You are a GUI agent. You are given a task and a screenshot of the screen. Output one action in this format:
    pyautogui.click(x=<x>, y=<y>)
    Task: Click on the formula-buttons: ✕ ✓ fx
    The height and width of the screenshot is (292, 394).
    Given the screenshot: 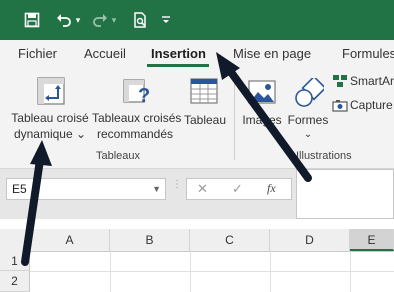 What is the action you would take?
    pyautogui.click(x=239, y=189)
    